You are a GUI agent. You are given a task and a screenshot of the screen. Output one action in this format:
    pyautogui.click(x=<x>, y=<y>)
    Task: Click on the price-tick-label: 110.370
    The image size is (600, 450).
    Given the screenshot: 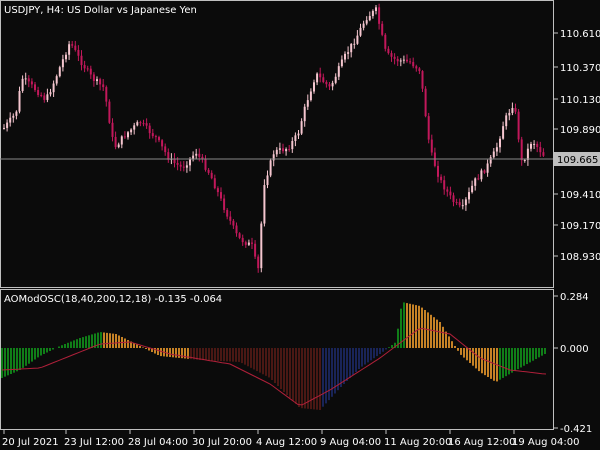 What is the action you would take?
    pyautogui.click(x=580, y=68)
    